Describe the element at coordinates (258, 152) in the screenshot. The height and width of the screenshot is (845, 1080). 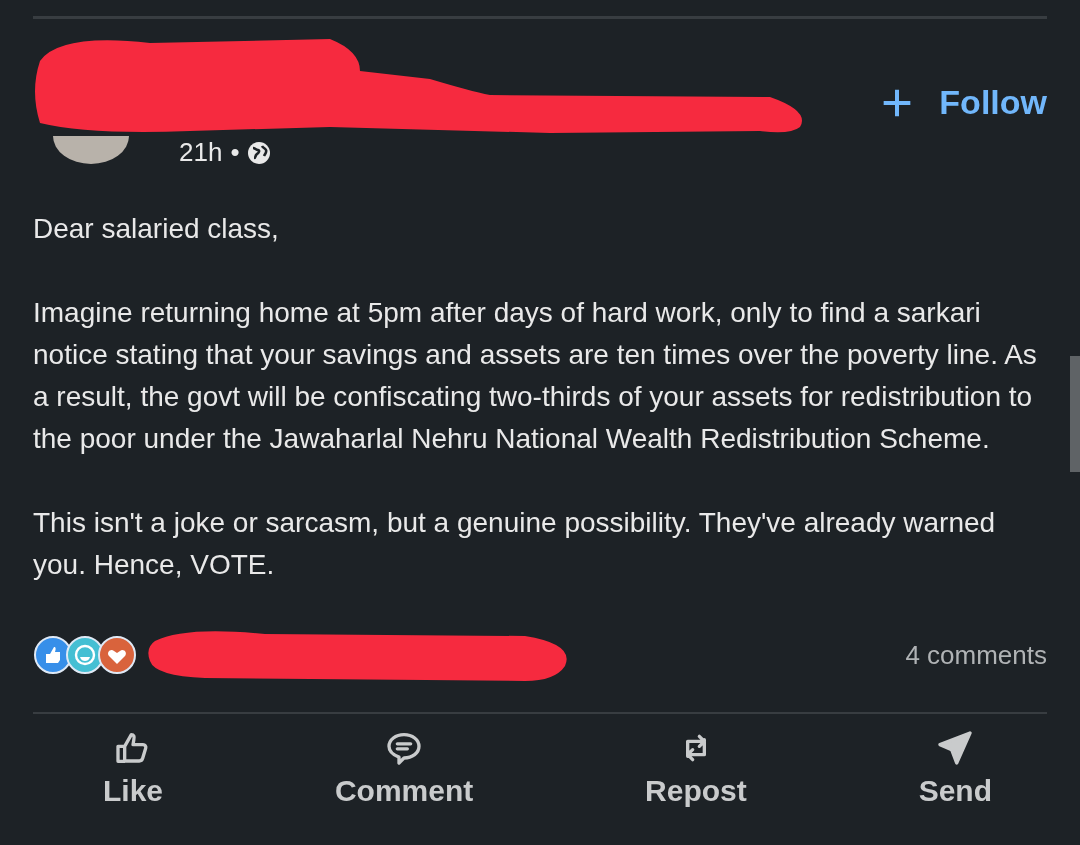
I see `globe-icon` at that location.